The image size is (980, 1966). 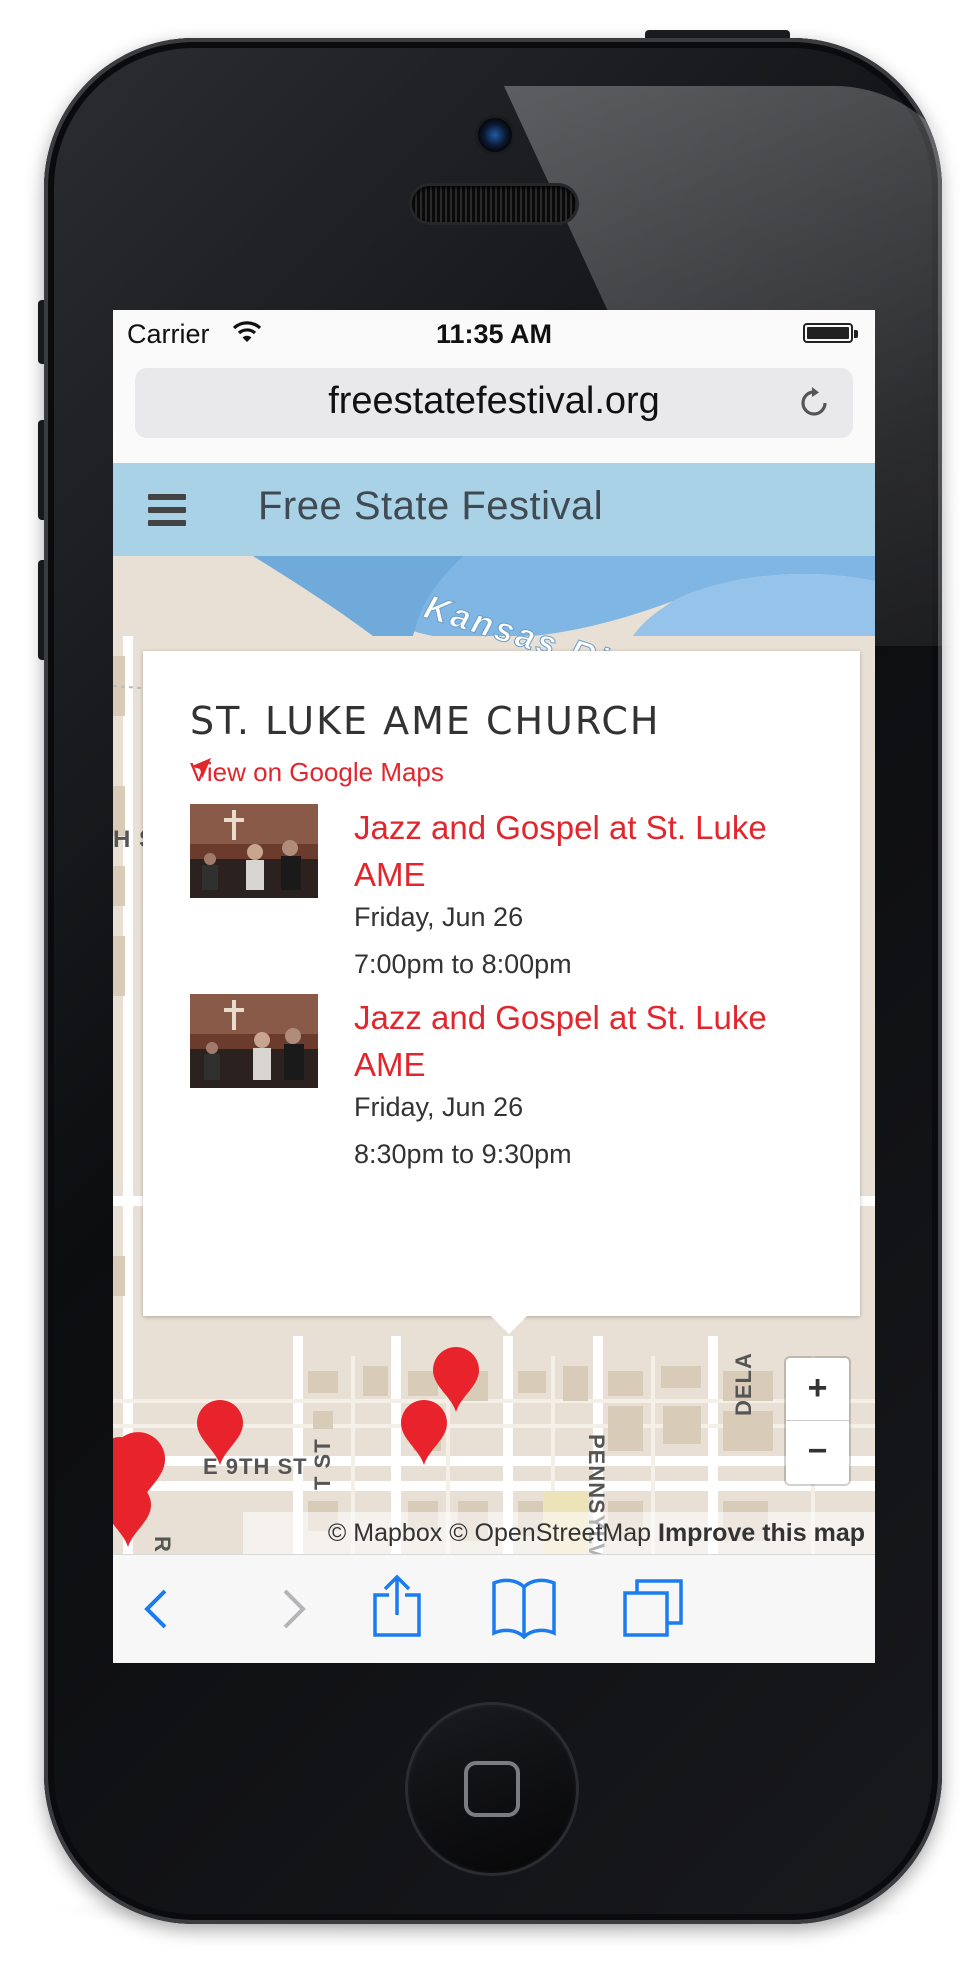 What do you see at coordinates (761, 1533) in the screenshot?
I see `improve-map-link: Improve this map` at bounding box center [761, 1533].